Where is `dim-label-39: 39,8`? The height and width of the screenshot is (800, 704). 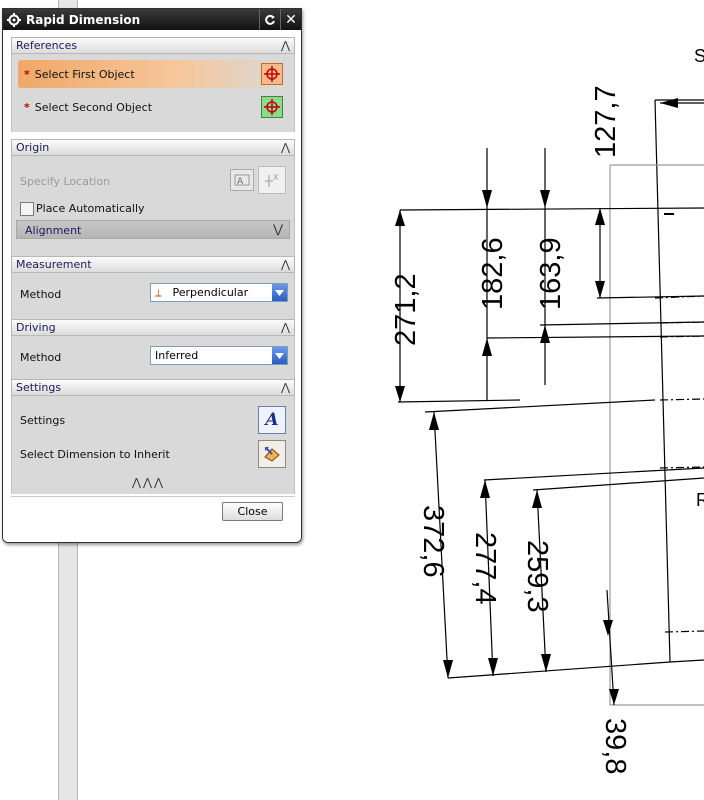
dim-label-39: 39,8 is located at coordinates (615, 746).